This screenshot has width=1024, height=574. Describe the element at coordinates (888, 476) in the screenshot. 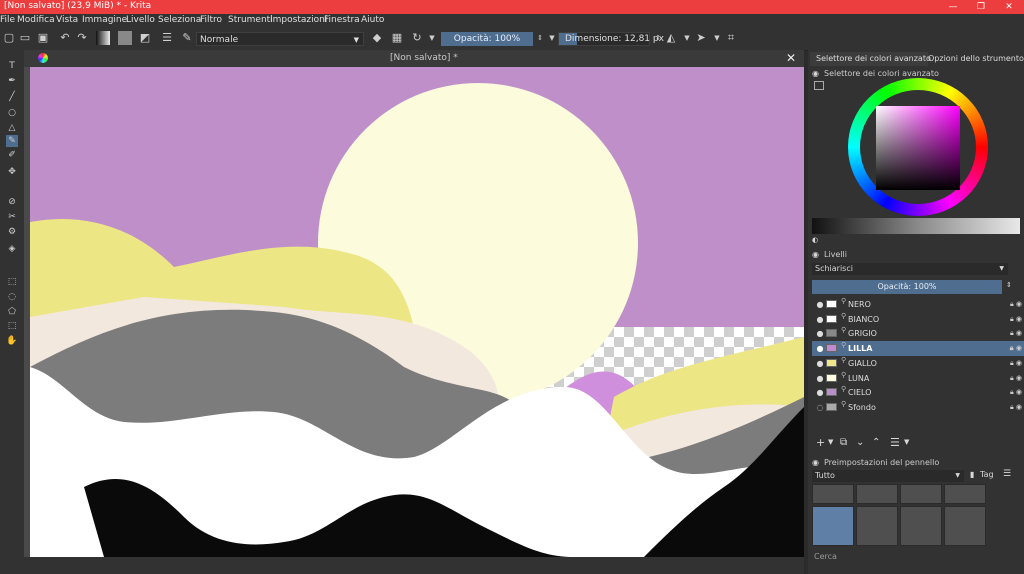

I see `brush-filter-select: Tutto ▼` at that location.